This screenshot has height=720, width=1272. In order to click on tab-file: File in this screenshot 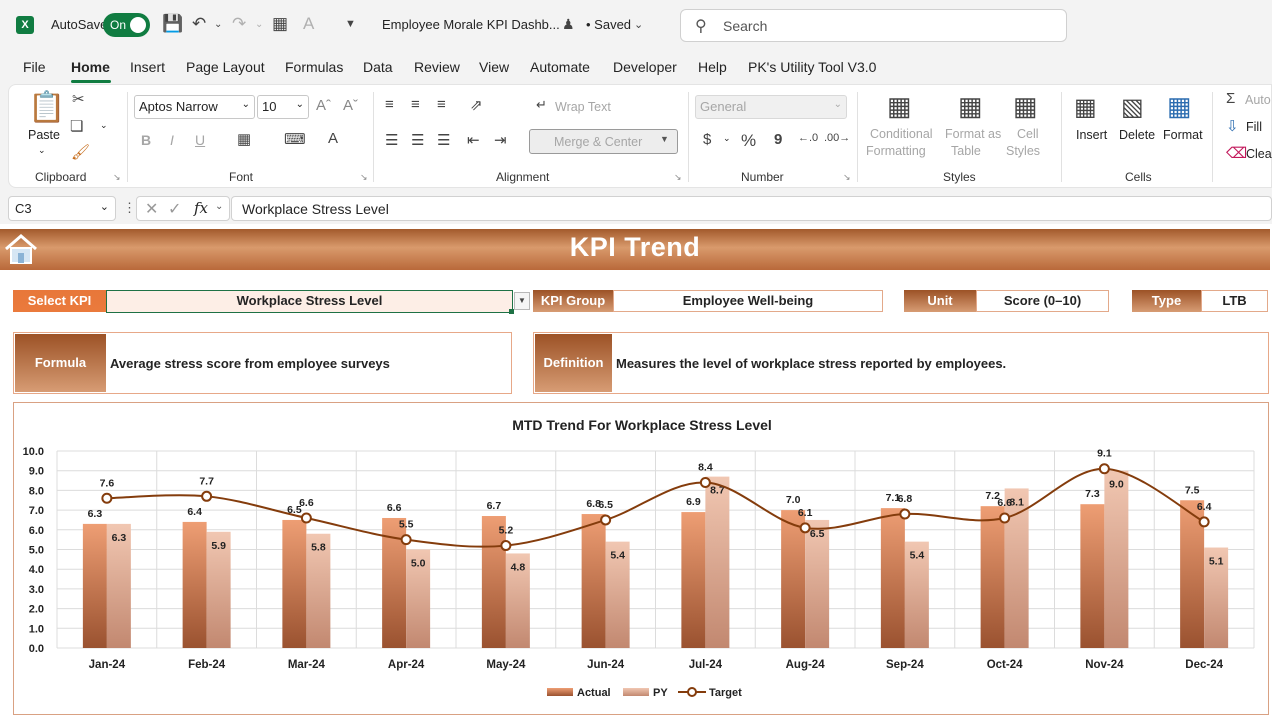, I will do `click(34, 67)`.